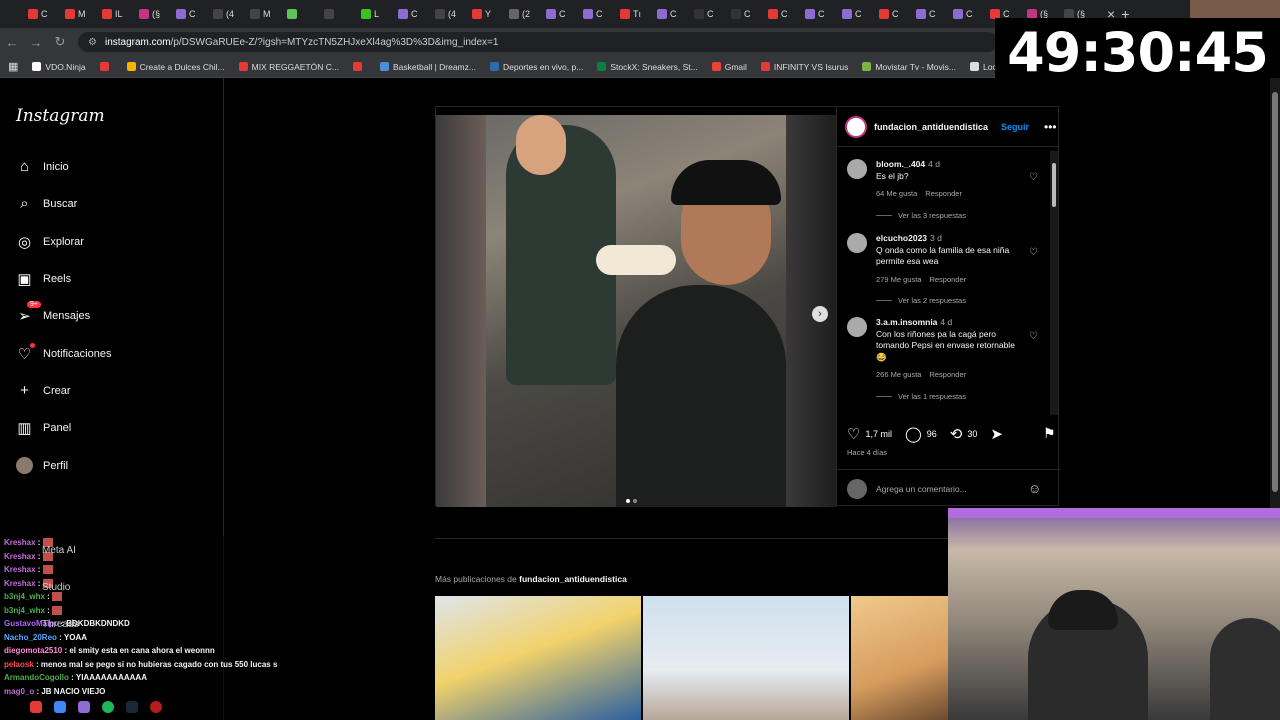 This screenshot has height=720, width=1280. I want to click on comments-scrollbar, so click(1054, 283).